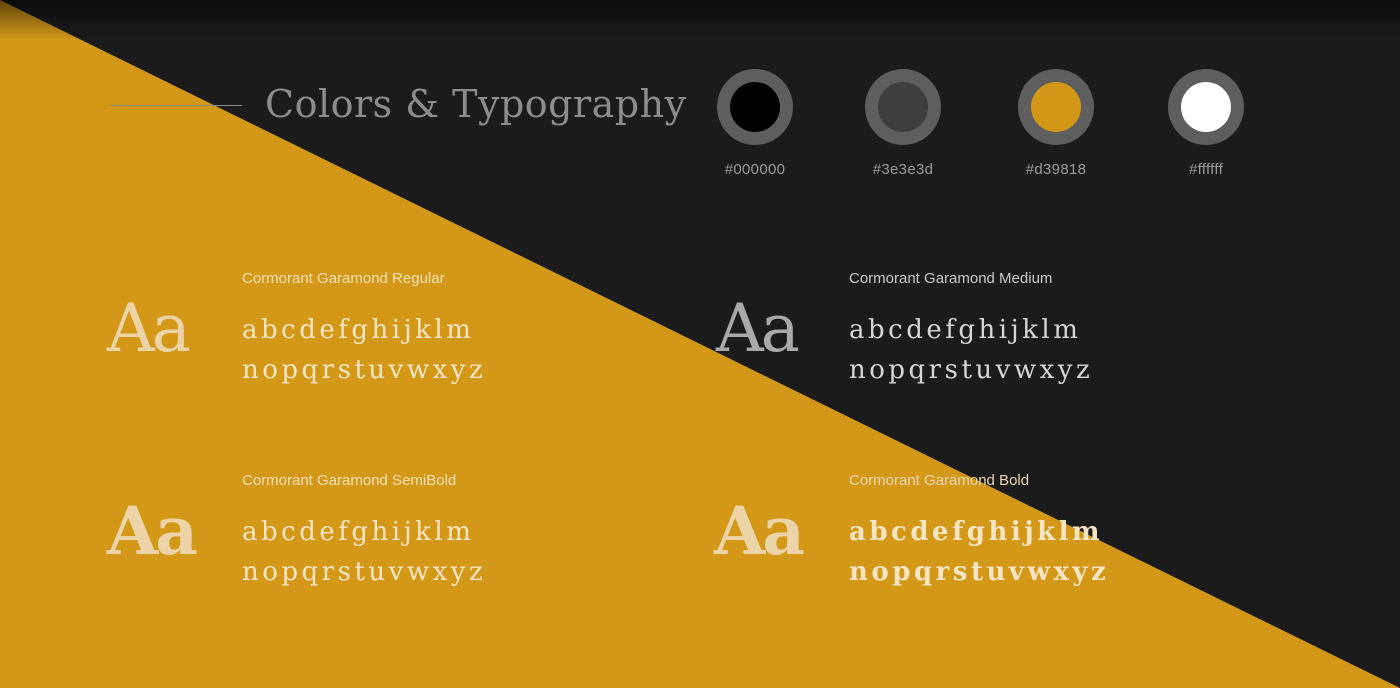  Describe the element at coordinates (1056, 169) in the screenshot. I see `swatch-hex: #d39818` at that location.